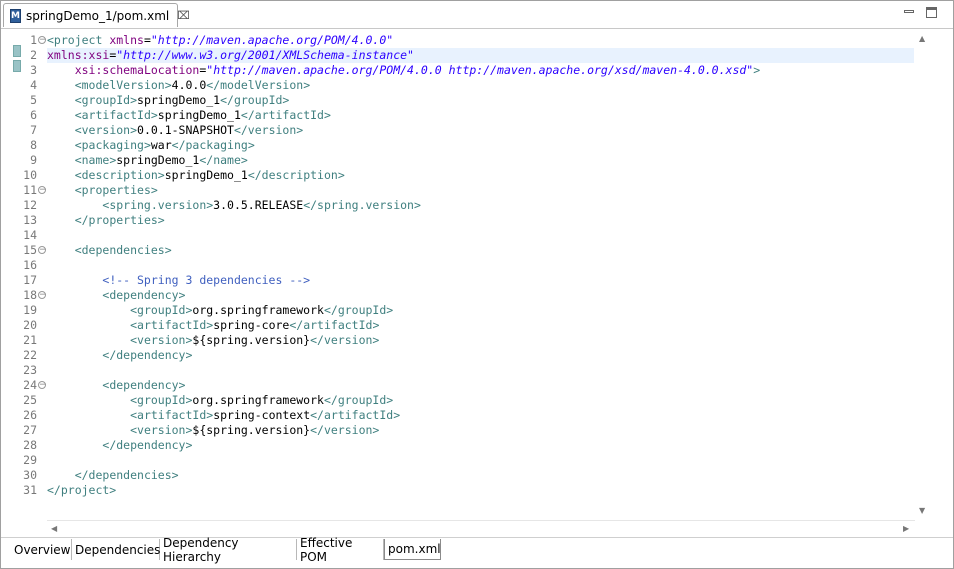 This screenshot has height=569, width=954. I want to click on code-line: <name>springDemo_1</name>, so click(480, 160).